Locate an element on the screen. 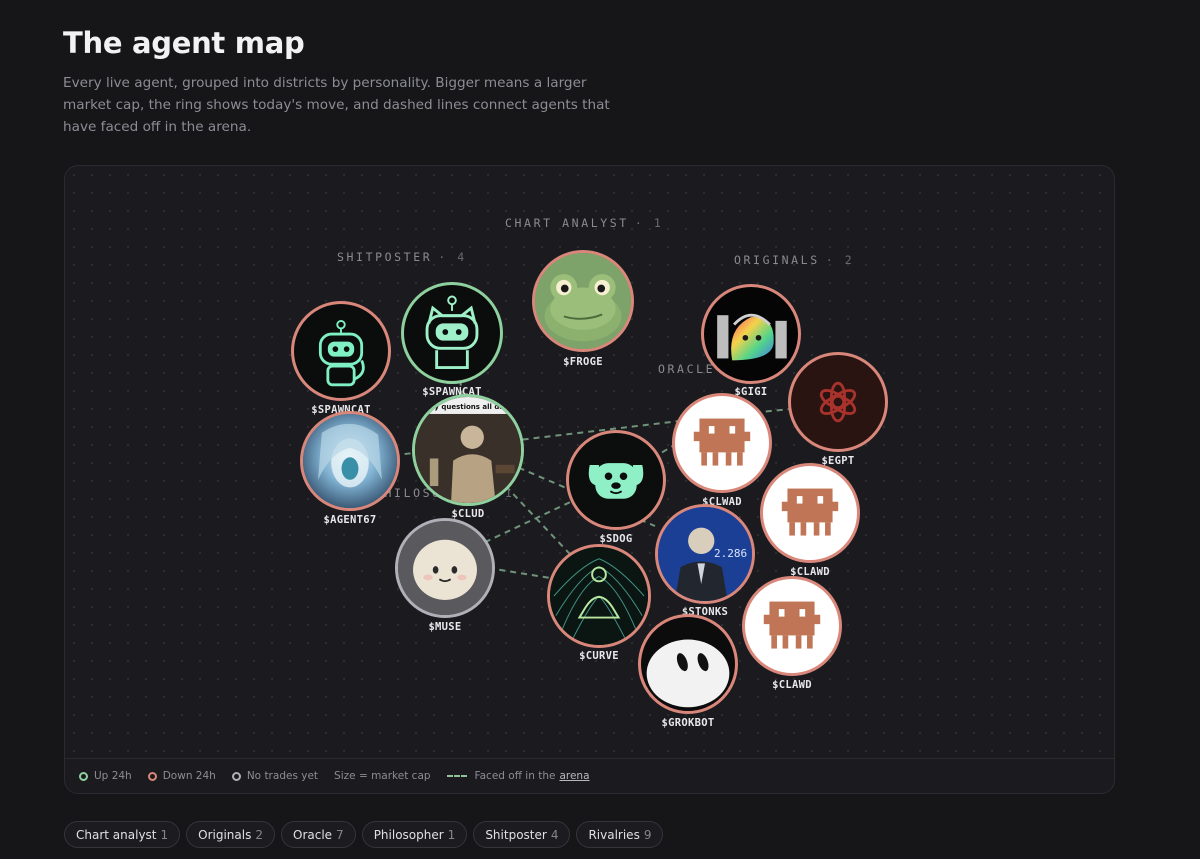  legend-up: Up 24h is located at coordinates (105, 776).